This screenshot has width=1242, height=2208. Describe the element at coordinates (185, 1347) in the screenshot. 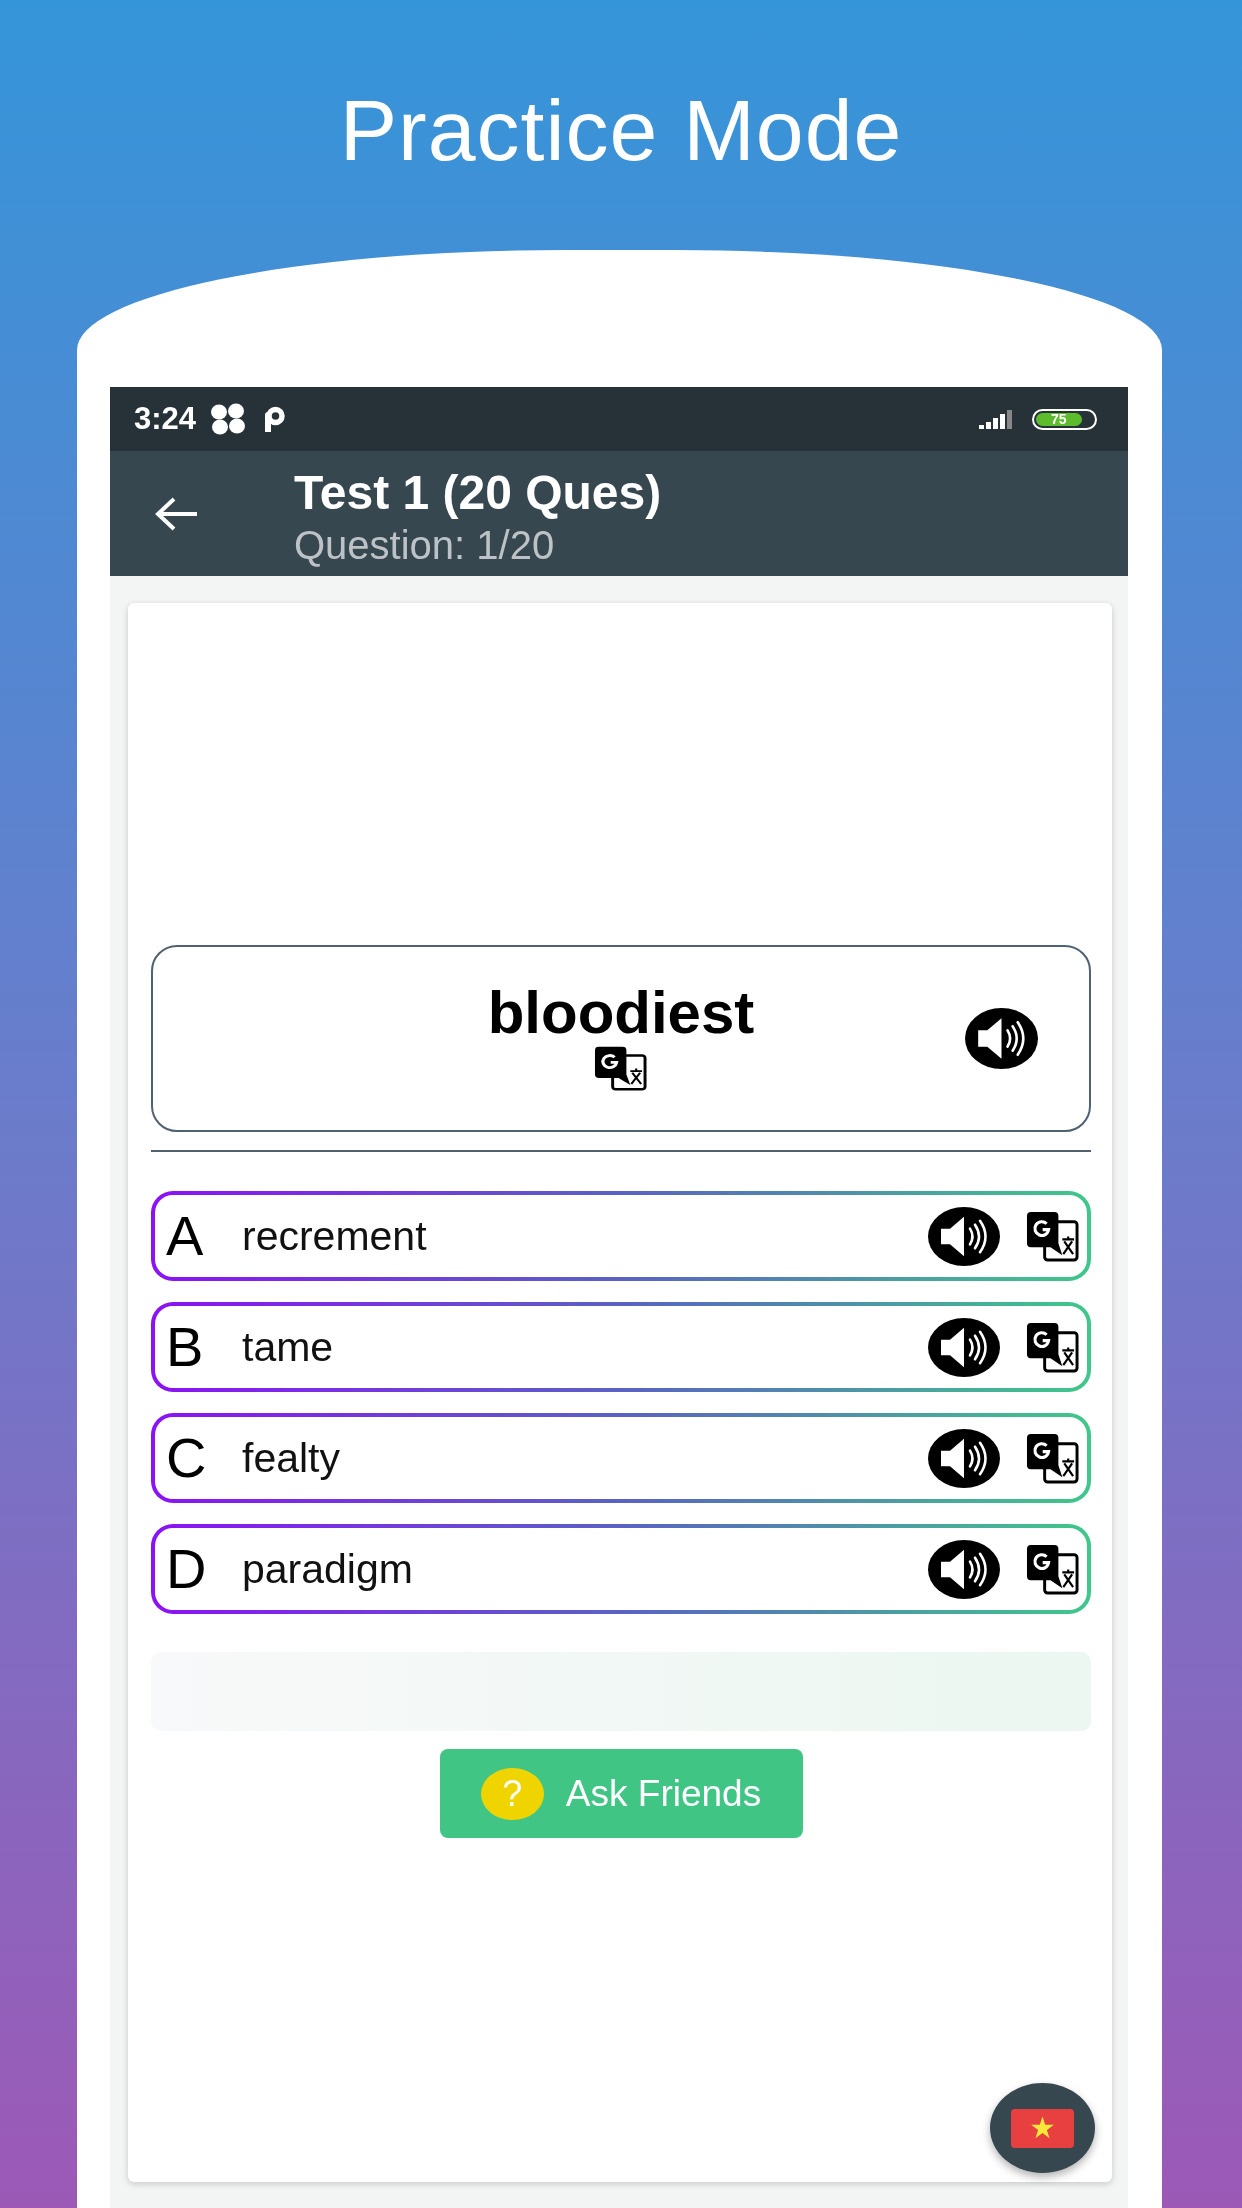

I see `option-letter: B` at that location.